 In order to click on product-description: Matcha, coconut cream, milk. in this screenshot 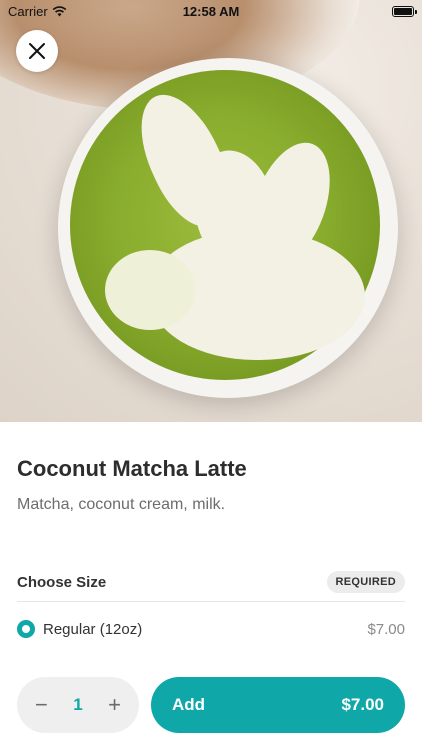, I will do `click(121, 504)`.